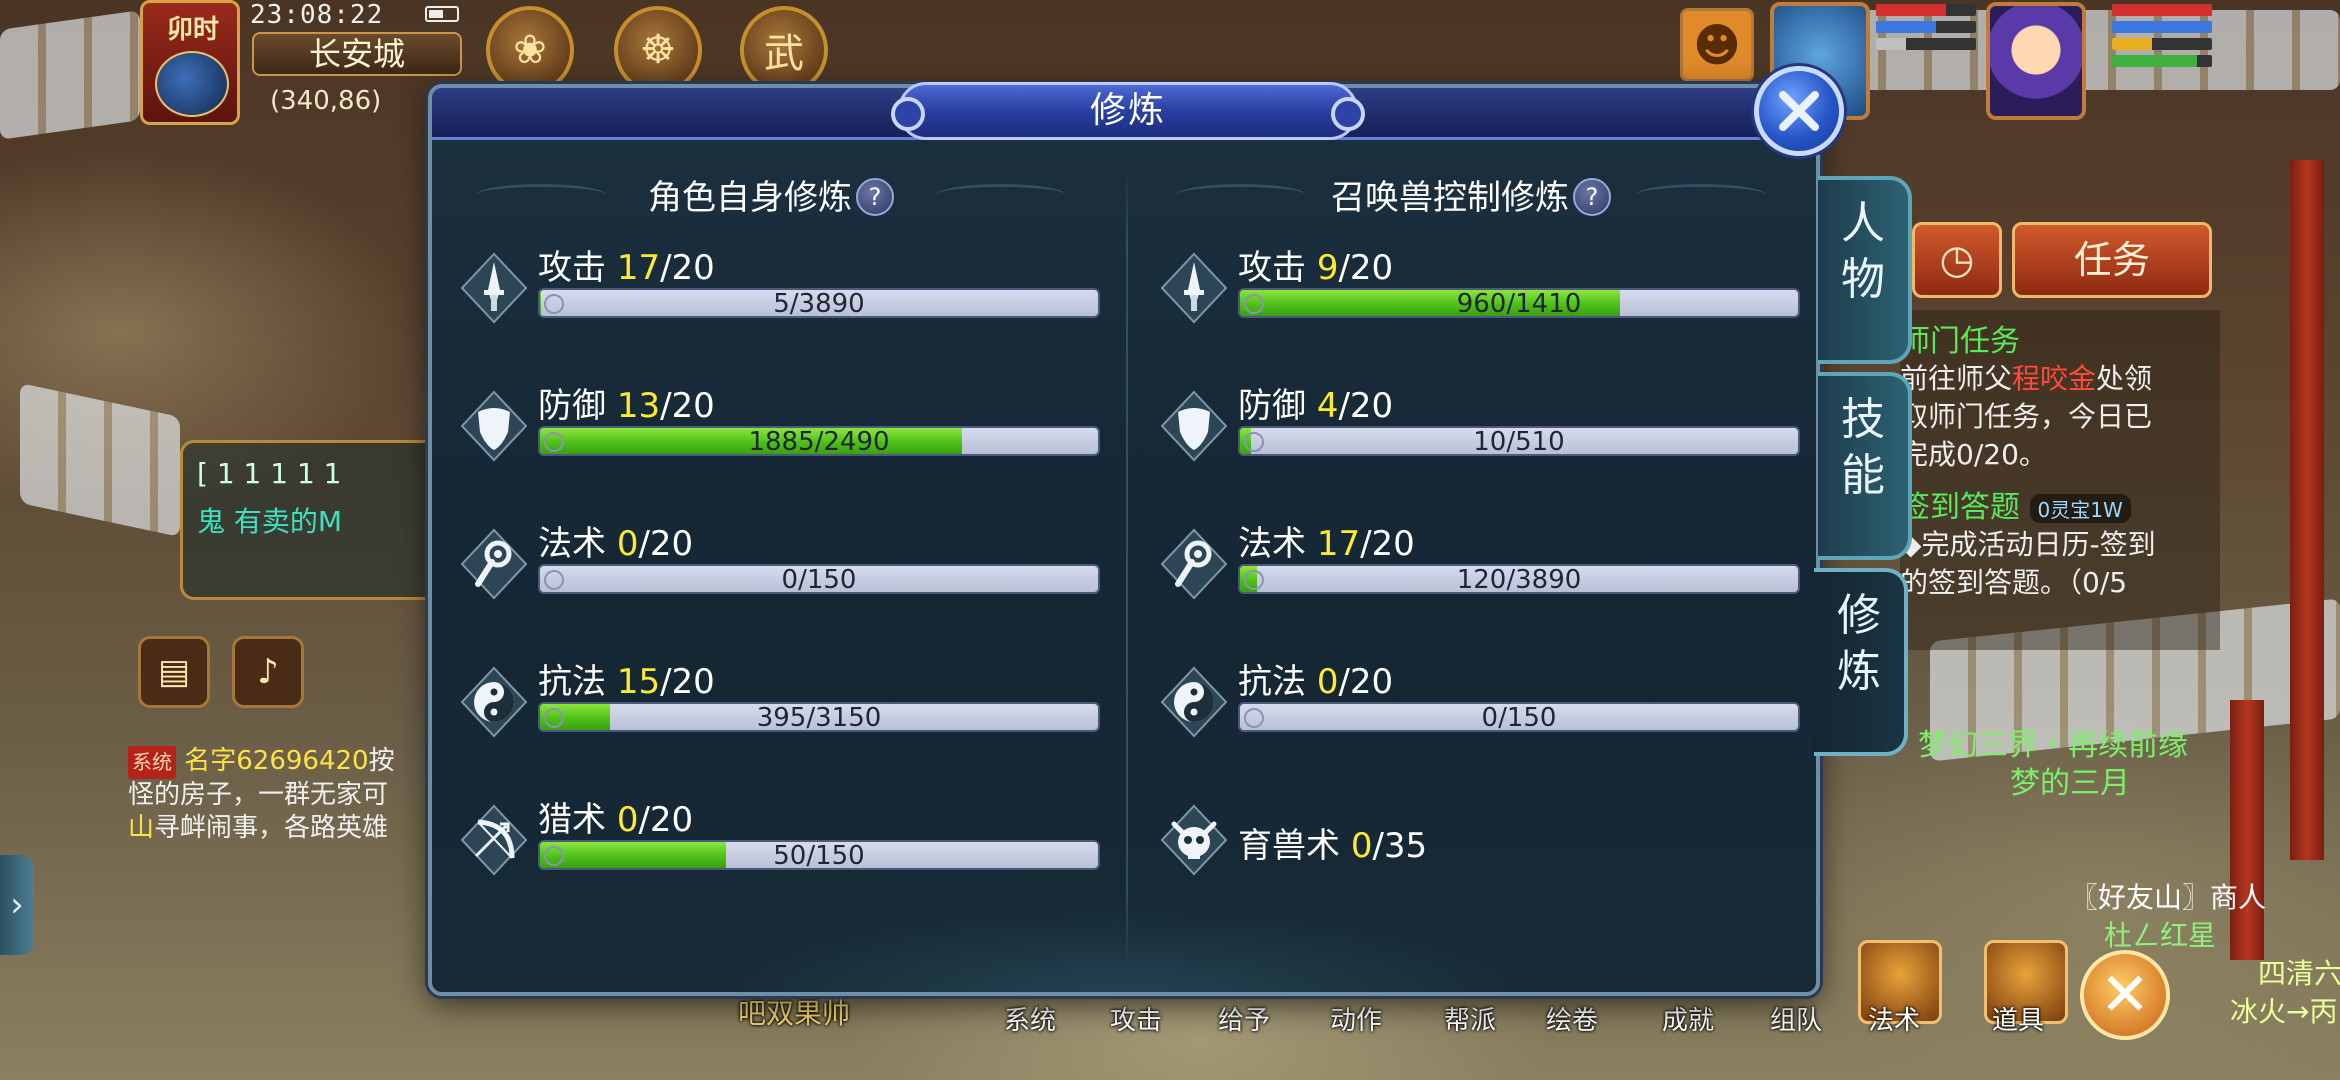  Describe the element at coordinates (1315, 264) in the screenshot. I see `cultivation-label: 攻击 9/20` at that location.